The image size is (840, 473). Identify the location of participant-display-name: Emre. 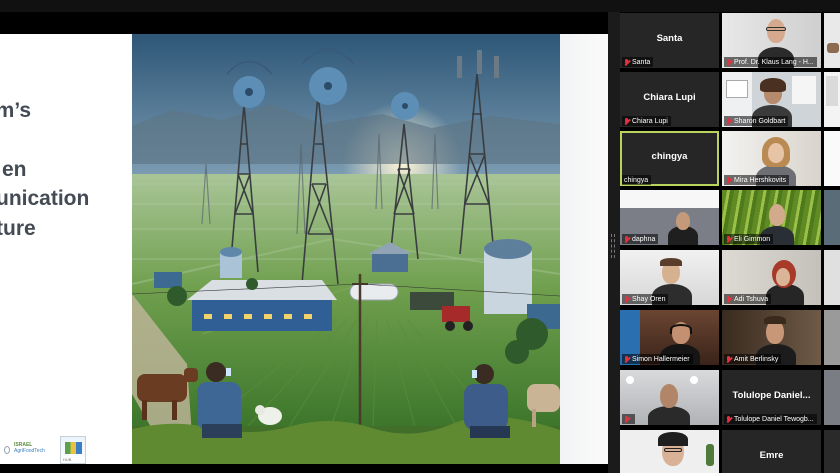
(771, 455).